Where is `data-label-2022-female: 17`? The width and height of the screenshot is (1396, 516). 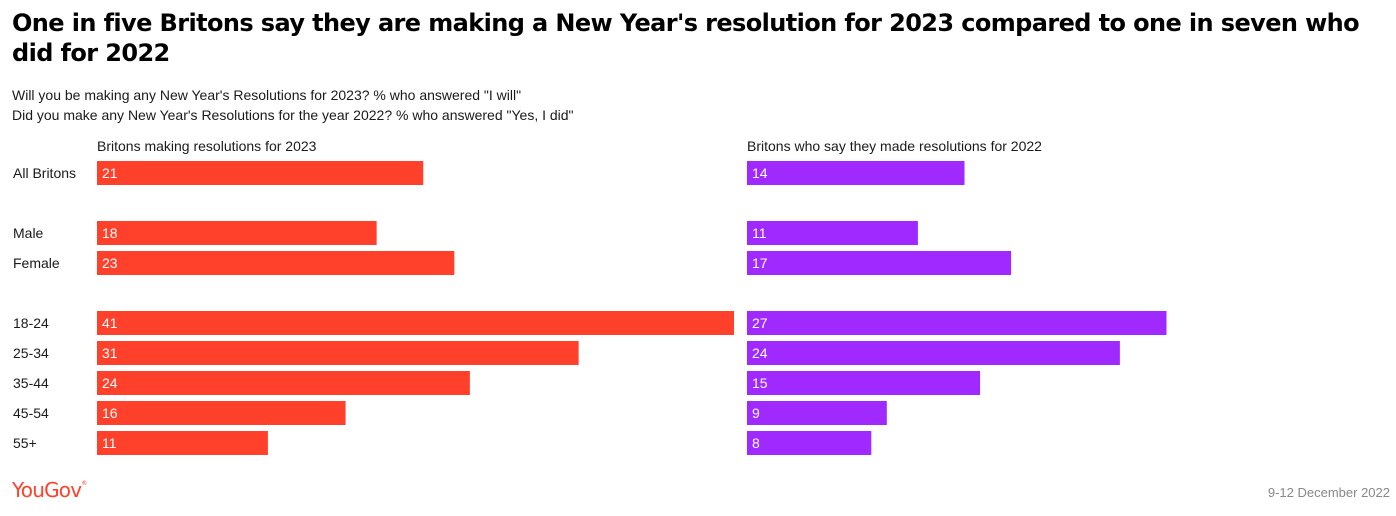
data-label-2022-female: 17 is located at coordinates (760, 263).